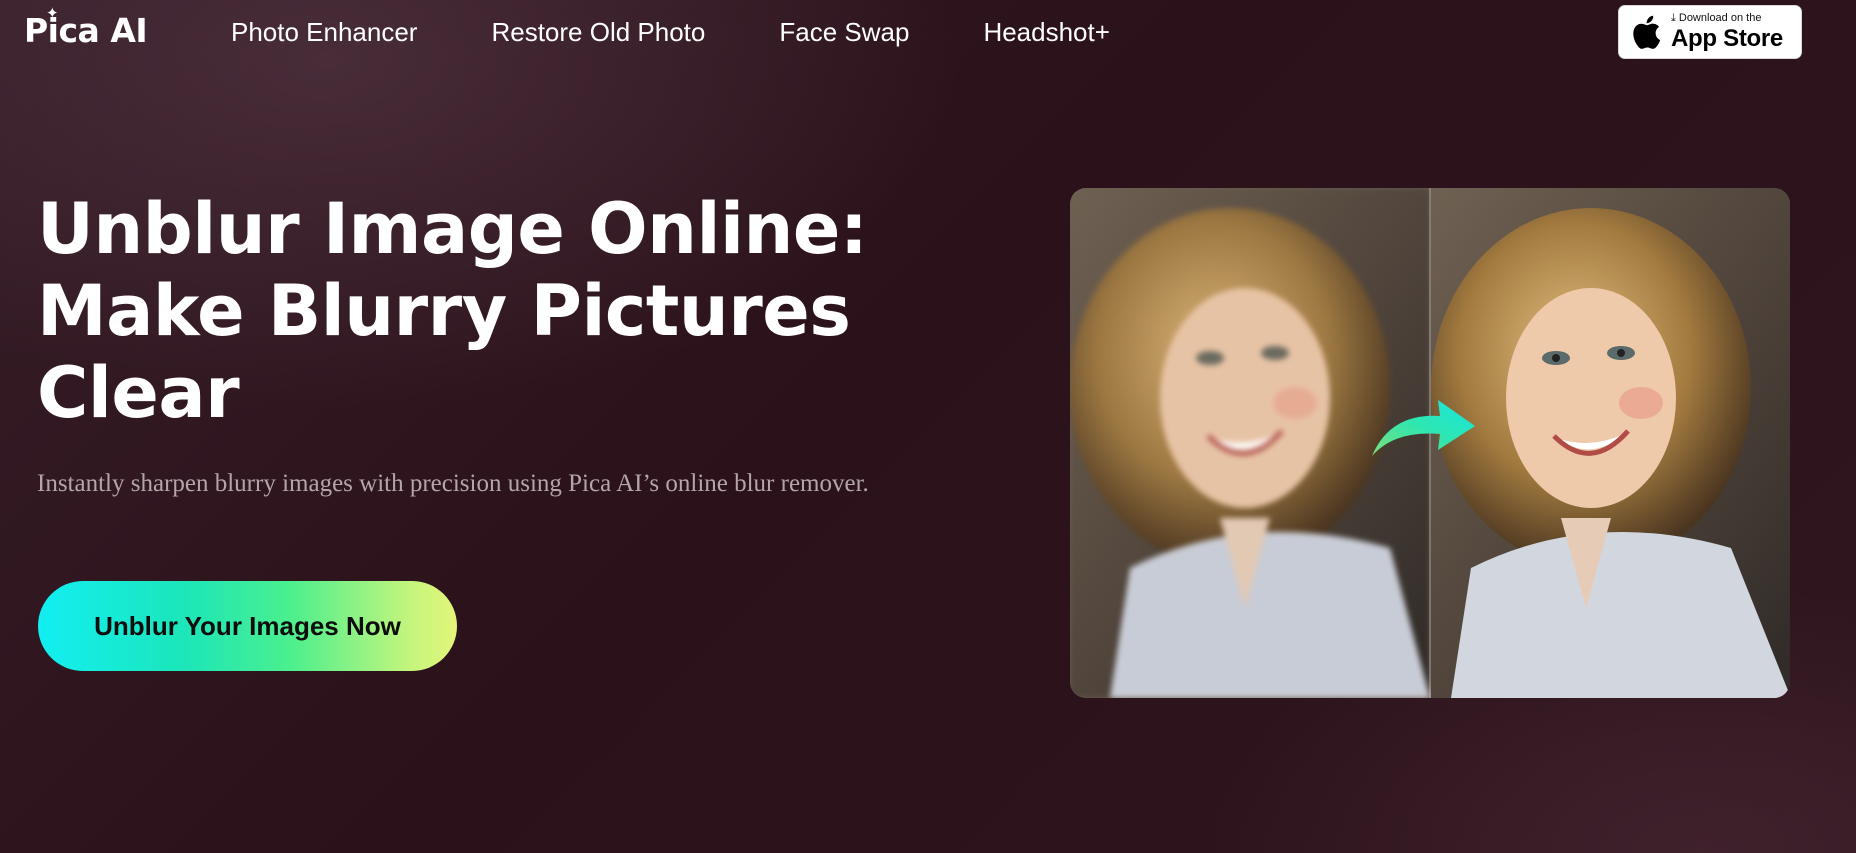 Image resolution: width=1856 pixels, height=853 pixels. I want to click on sharp-photo, so click(1610, 443).